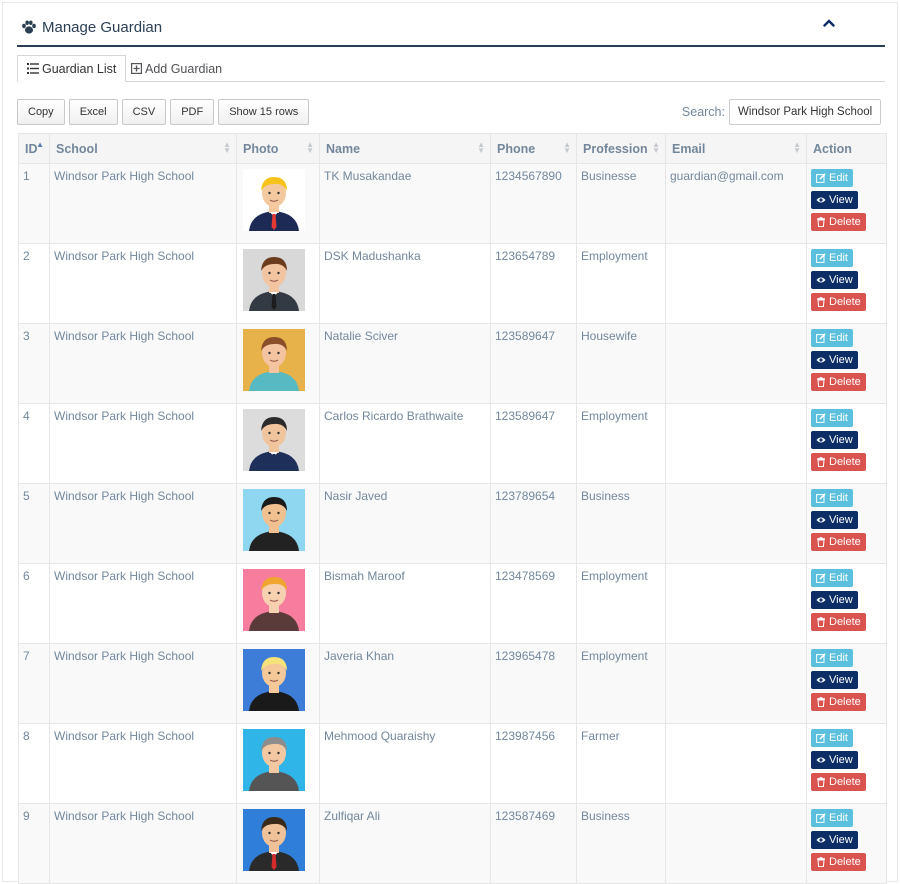 The height and width of the screenshot is (884, 900). What do you see at coordinates (278, 148) in the screenshot?
I see `column-header-photo: Photo ▲ ▼` at bounding box center [278, 148].